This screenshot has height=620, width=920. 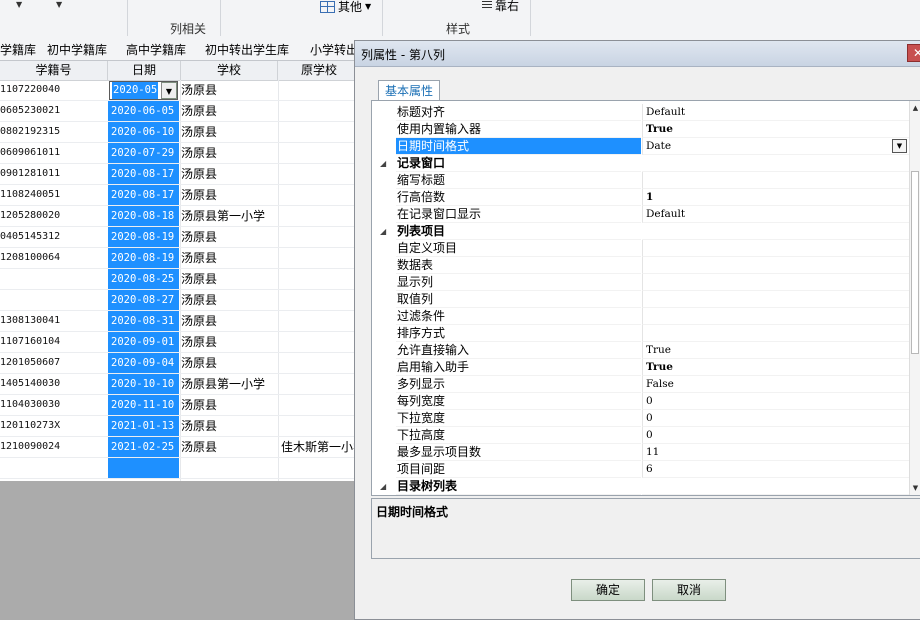 I want to click on cell-date: 2020-07-29, so click(x=143, y=153).